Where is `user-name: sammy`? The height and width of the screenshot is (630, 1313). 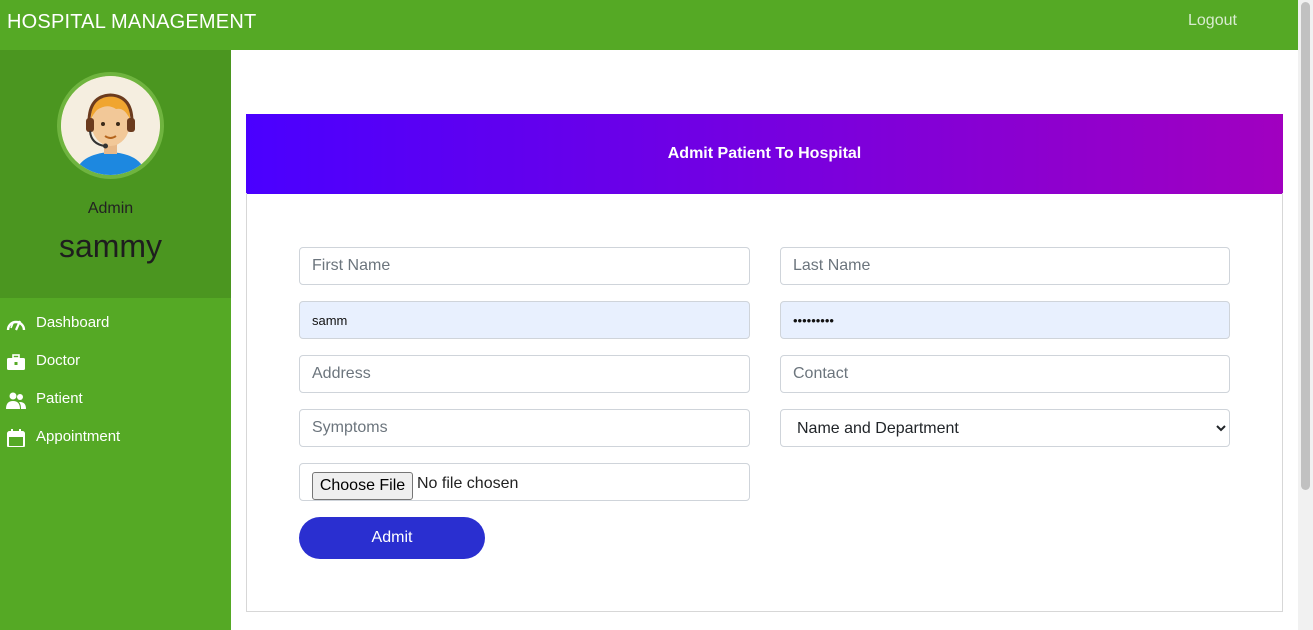 user-name: sammy is located at coordinates (110, 246).